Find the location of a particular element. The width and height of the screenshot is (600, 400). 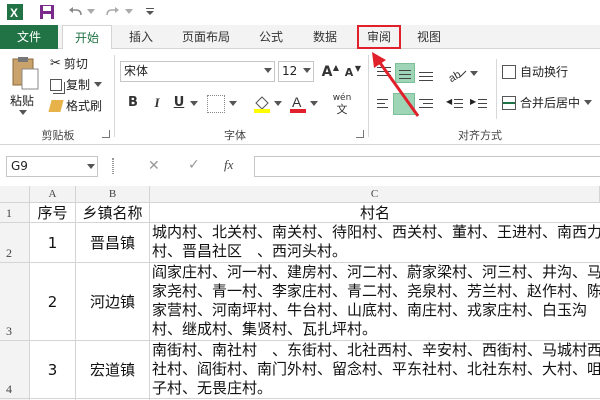

cut-button: ✂ 剪切 is located at coordinates (69, 63).